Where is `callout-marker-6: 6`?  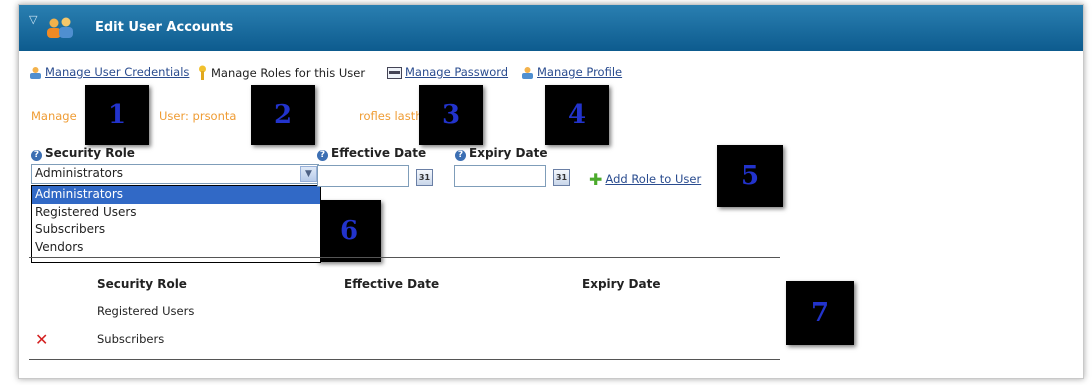
callout-marker-6: 6 is located at coordinates (349, 231).